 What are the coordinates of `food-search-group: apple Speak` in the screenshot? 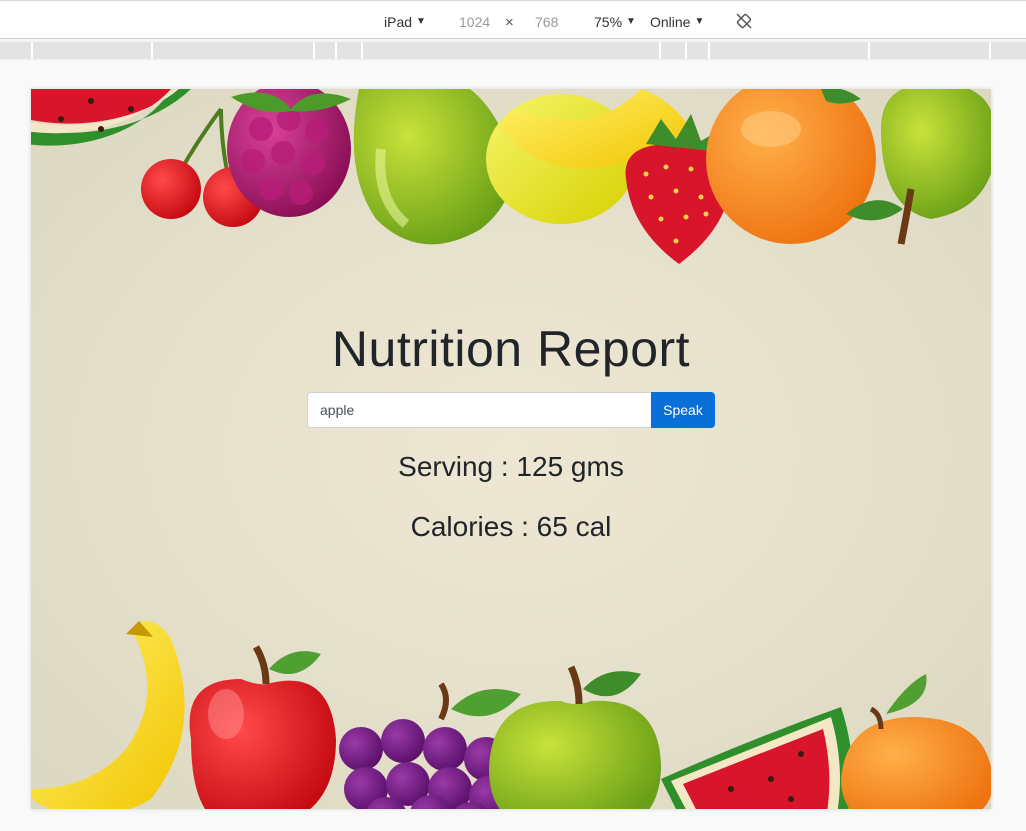 It's located at (511, 410).